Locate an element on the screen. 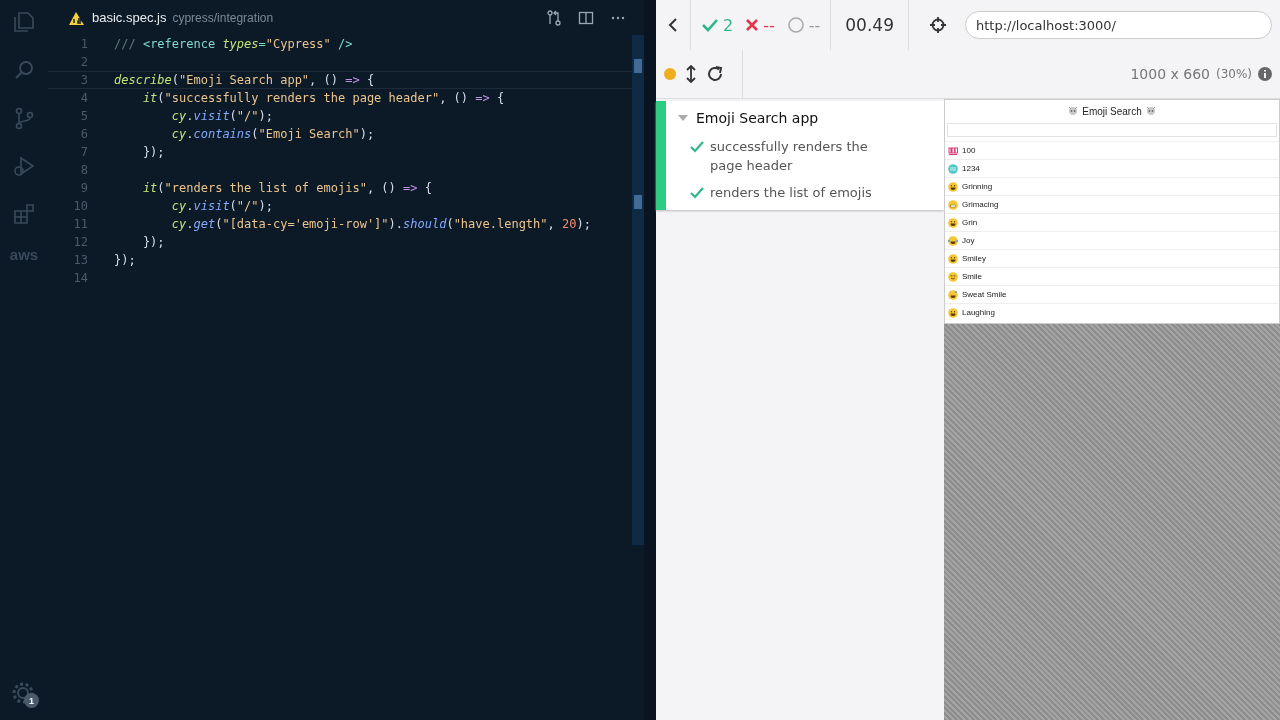 The width and height of the screenshot is (1280, 720). suite-title: Emoji Search app is located at coordinates (757, 118).